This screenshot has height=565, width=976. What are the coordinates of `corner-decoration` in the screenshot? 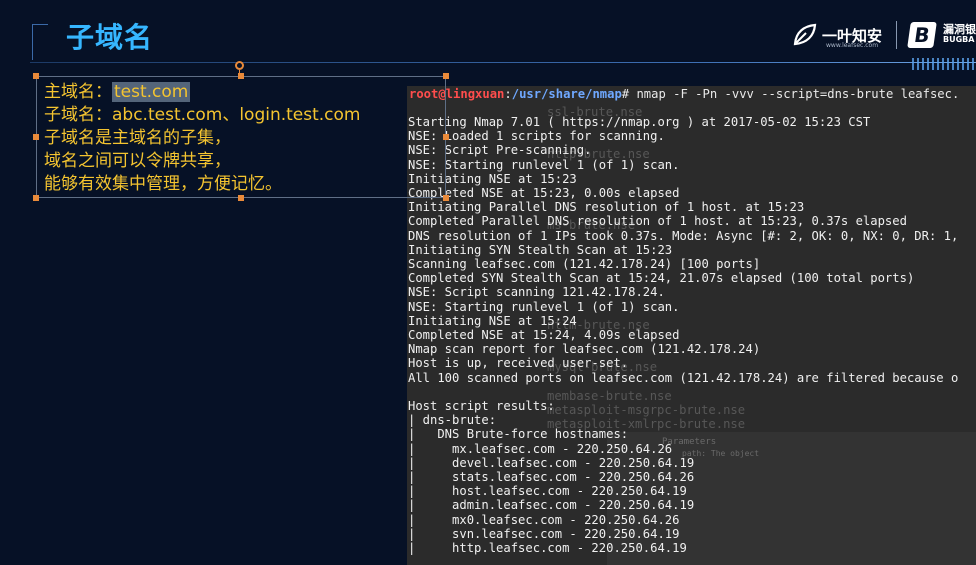 It's located at (40, 24).